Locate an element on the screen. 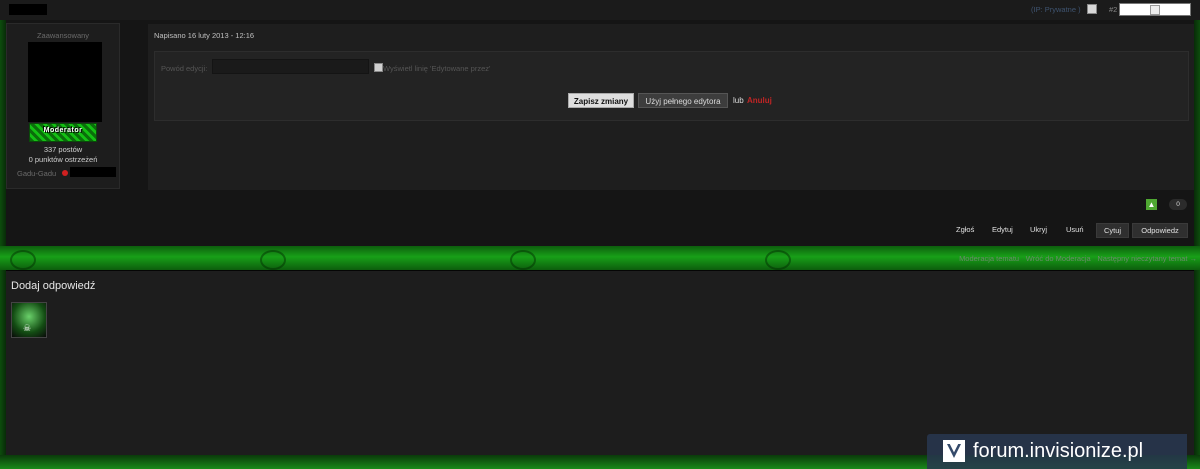  gadu-gadu-number-redacted is located at coordinates (93, 172).